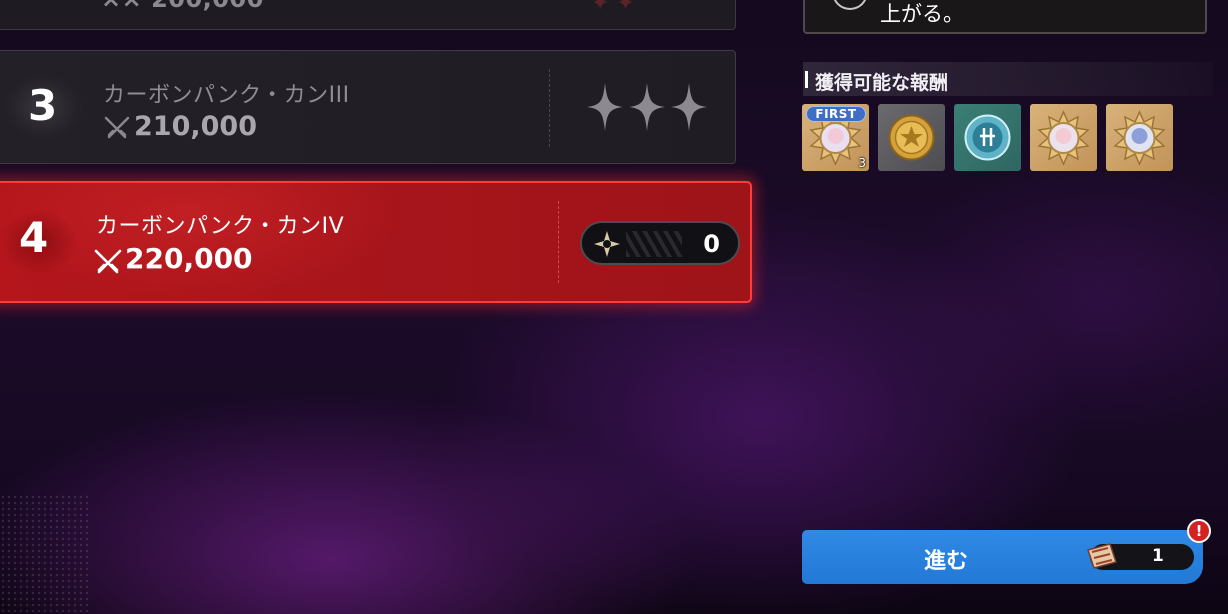 The height and width of the screenshot is (614, 1228). I want to click on medal-counter: 0, so click(660, 243).